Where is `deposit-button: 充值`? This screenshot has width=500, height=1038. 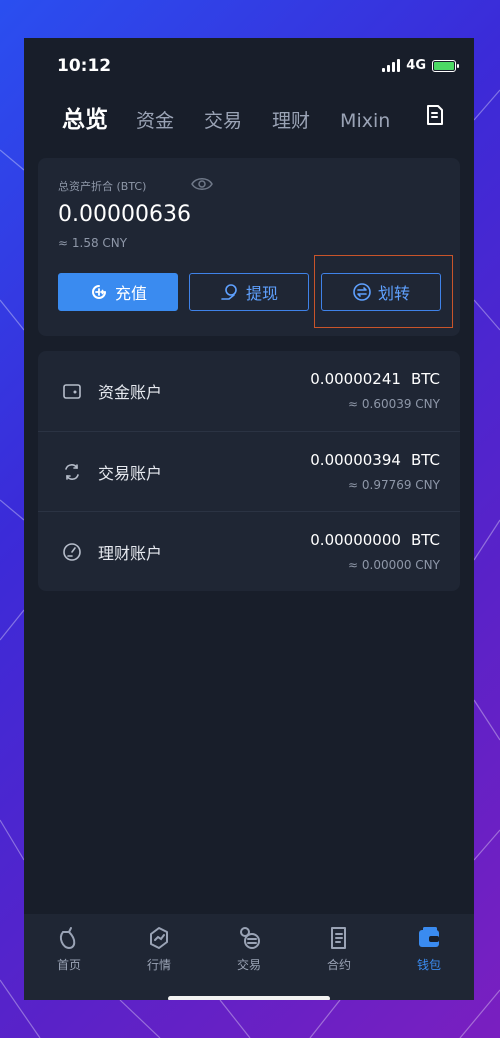
deposit-button: 充值 is located at coordinates (118, 292).